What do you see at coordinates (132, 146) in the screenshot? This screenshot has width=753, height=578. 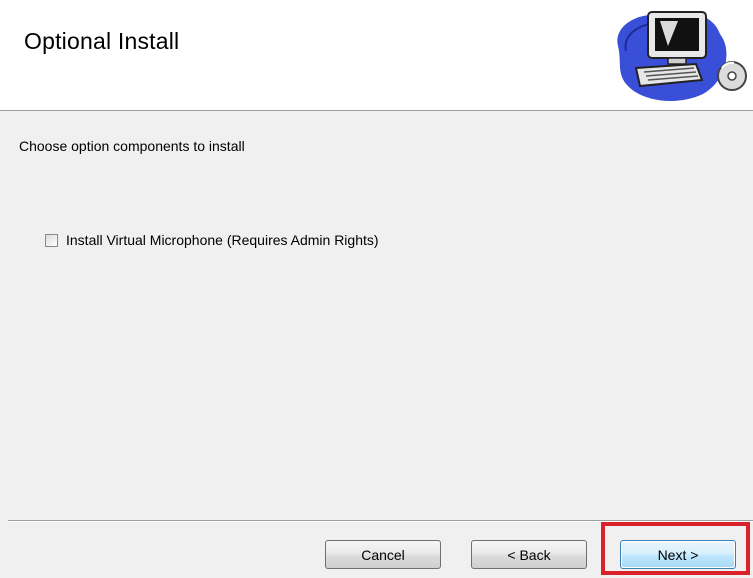 I see `page-subtitle: Choose option components to install` at bounding box center [132, 146].